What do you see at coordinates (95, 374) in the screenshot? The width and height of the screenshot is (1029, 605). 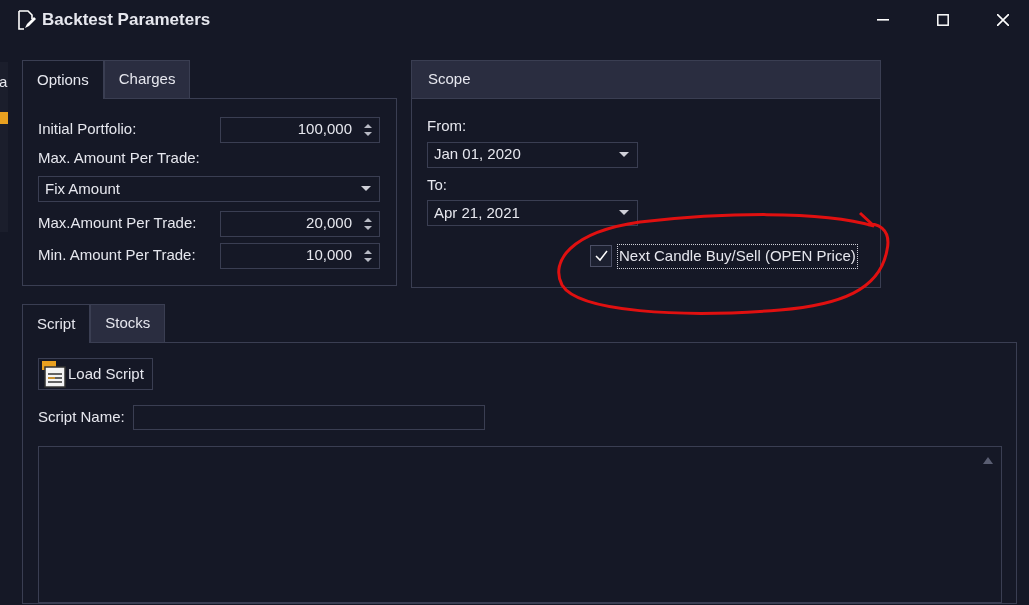 I see `load-script-button: Load Script` at bounding box center [95, 374].